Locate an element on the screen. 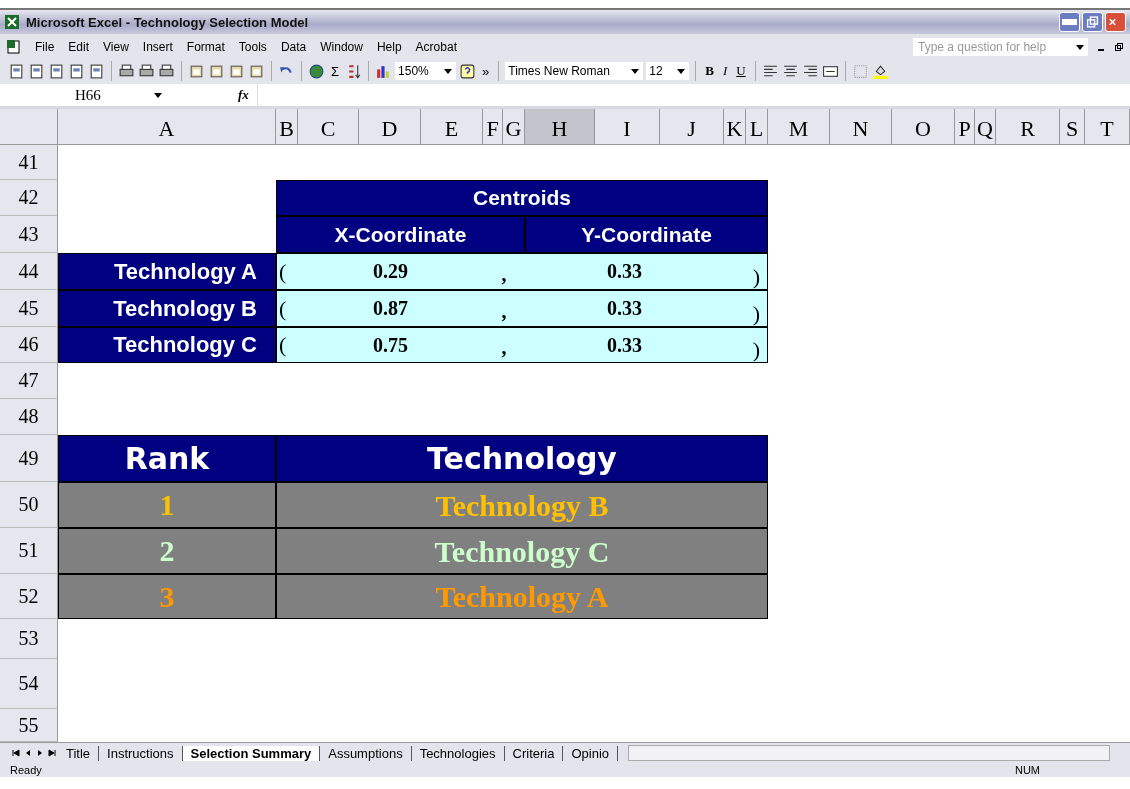 The height and width of the screenshot is (789, 1130). num-lock-indicator: NUM is located at coordinates (1027, 770).